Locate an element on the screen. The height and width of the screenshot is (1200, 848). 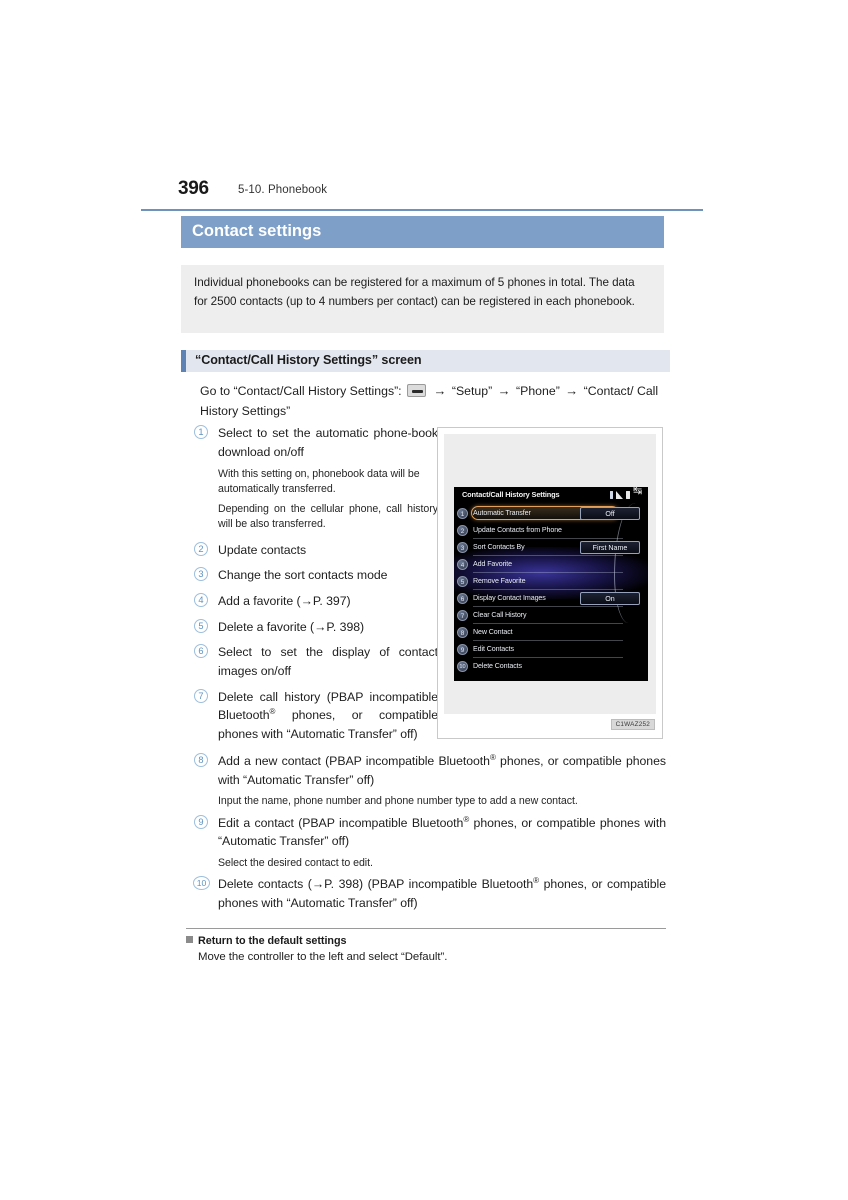
list-number-7: 7 is located at coordinates (201, 695).